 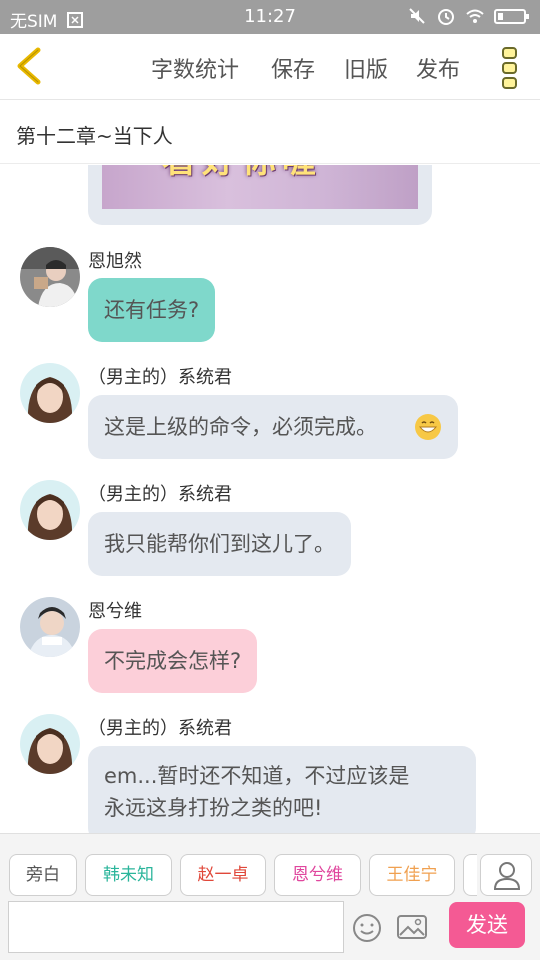 I want to click on image-message: 看好你喔, so click(x=260, y=195).